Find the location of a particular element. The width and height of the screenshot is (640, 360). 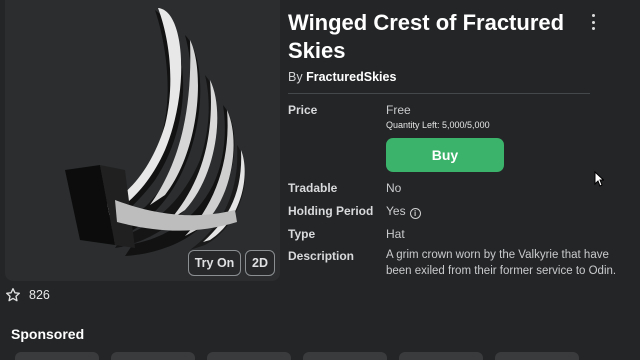

holding-period-label: Holding Period is located at coordinates (331, 211).